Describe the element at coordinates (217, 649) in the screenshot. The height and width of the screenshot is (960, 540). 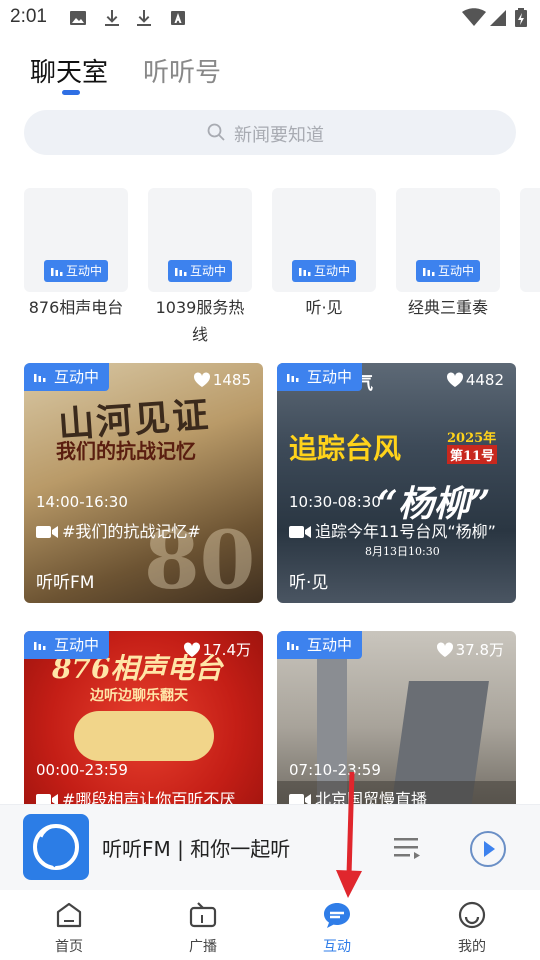
I see `like-count: 17.4万` at that location.